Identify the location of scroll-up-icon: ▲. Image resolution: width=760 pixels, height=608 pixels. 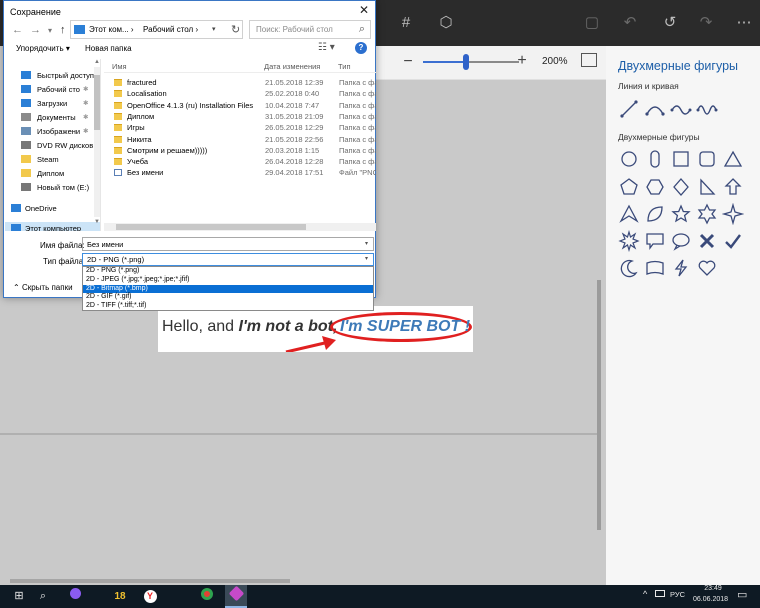
(97, 62).